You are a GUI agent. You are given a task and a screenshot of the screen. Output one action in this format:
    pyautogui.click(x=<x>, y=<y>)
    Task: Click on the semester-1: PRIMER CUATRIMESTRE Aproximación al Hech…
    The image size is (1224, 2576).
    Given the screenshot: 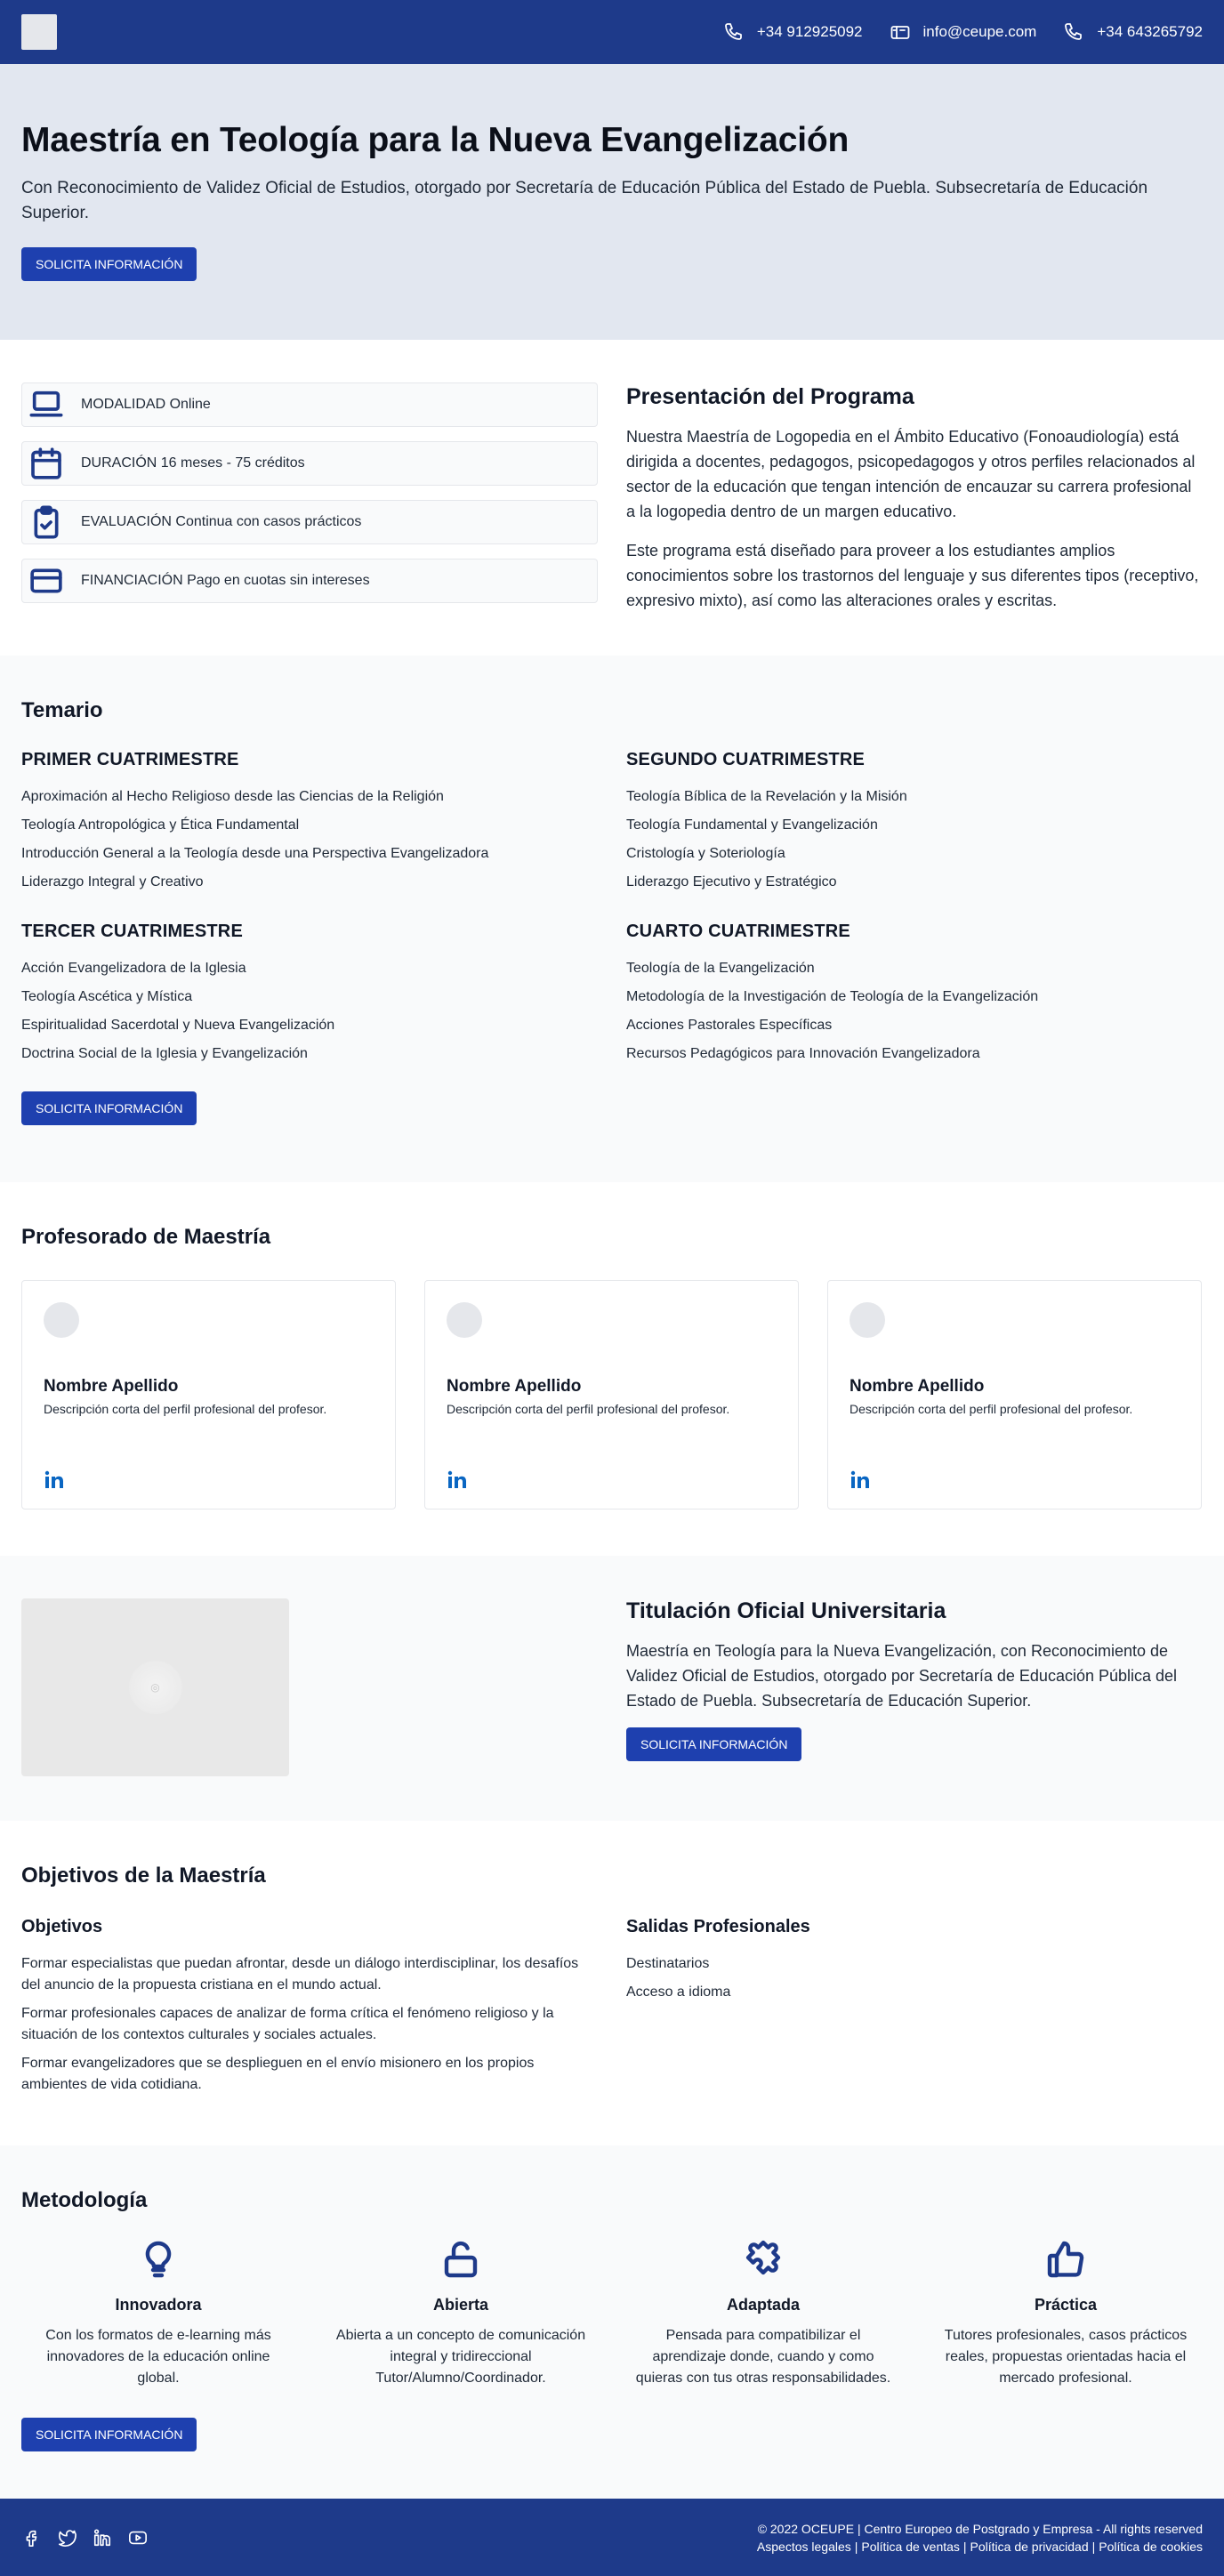 What is the action you would take?
    pyautogui.click(x=323, y=823)
    